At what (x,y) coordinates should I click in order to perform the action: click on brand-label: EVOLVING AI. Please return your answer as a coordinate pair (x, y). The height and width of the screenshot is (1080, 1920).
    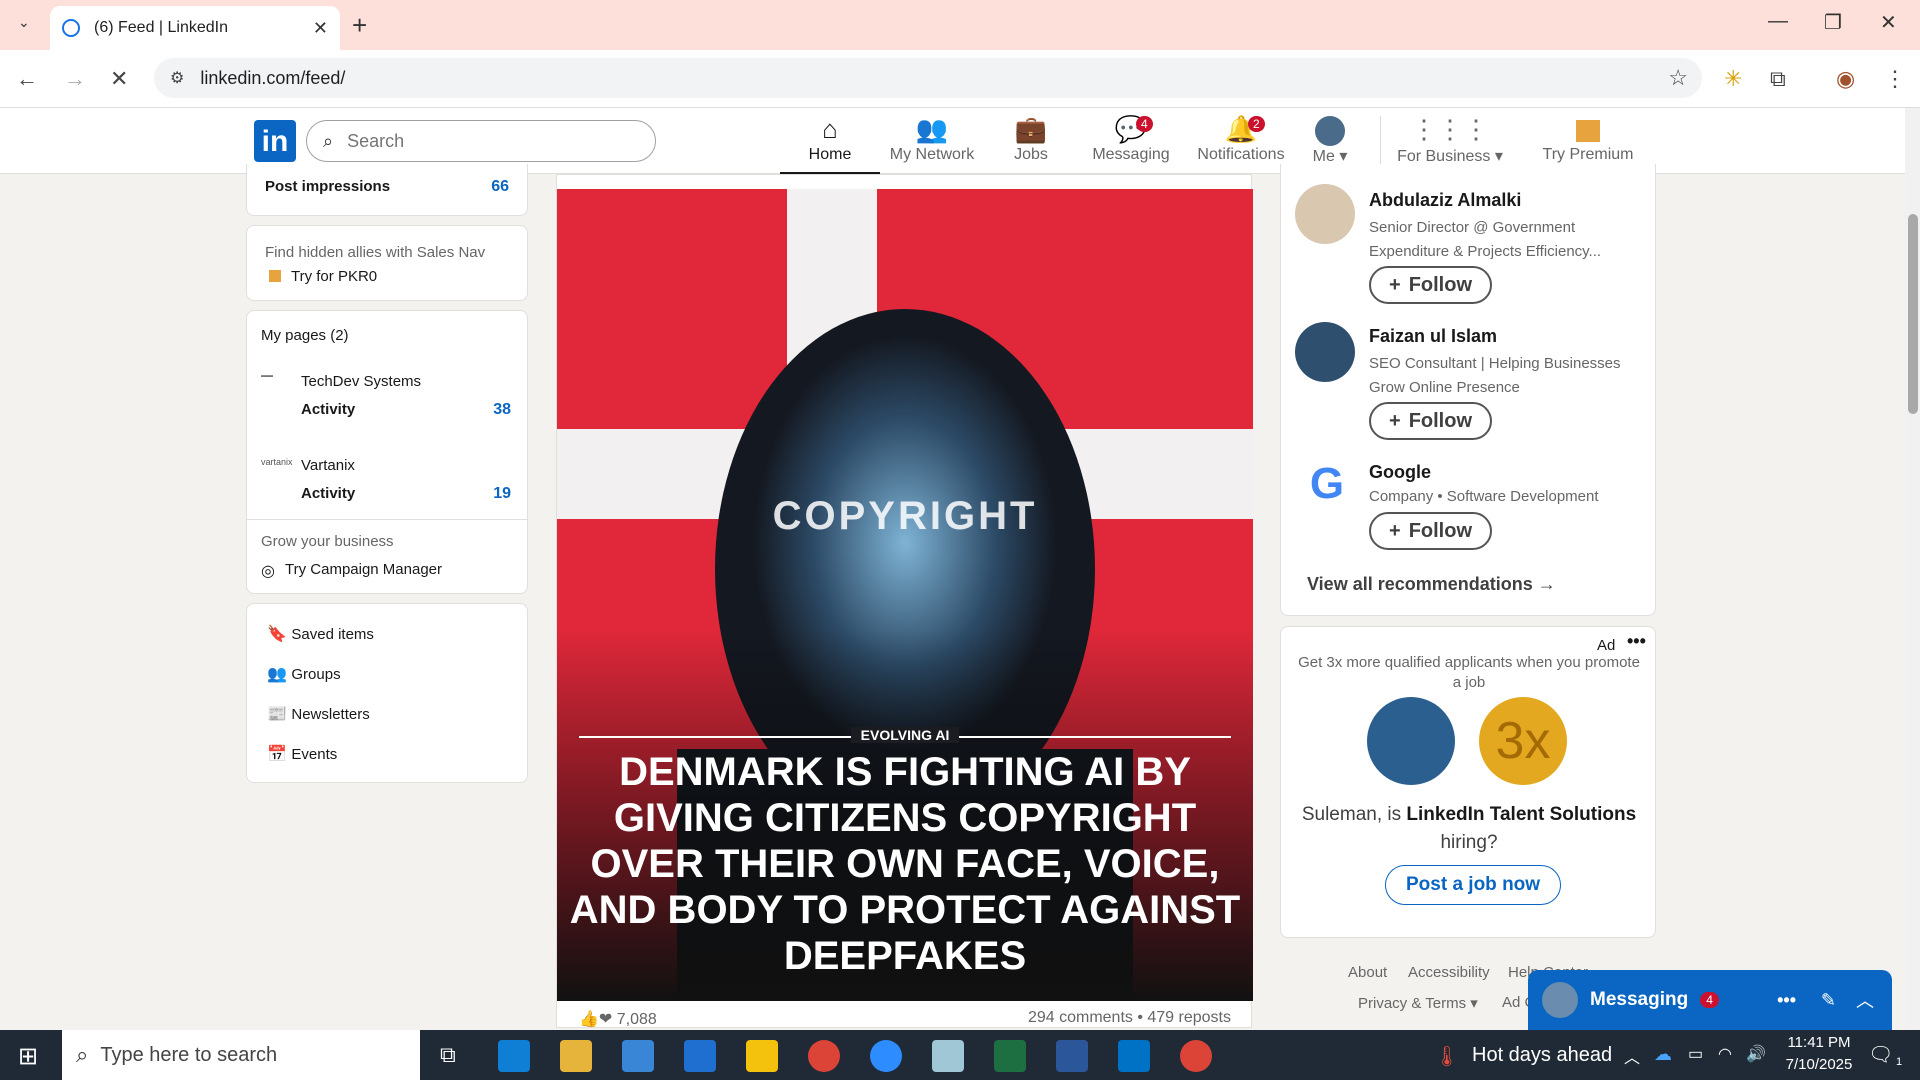
    Looking at the image, I should click on (905, 735).